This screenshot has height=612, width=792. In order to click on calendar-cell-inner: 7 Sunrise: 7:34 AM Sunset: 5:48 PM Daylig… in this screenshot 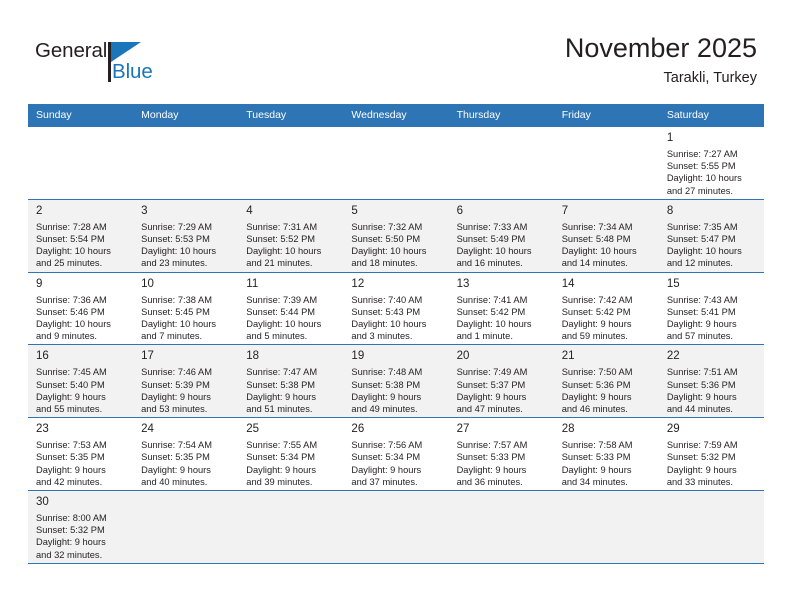, I will do `click(606, 235)`.